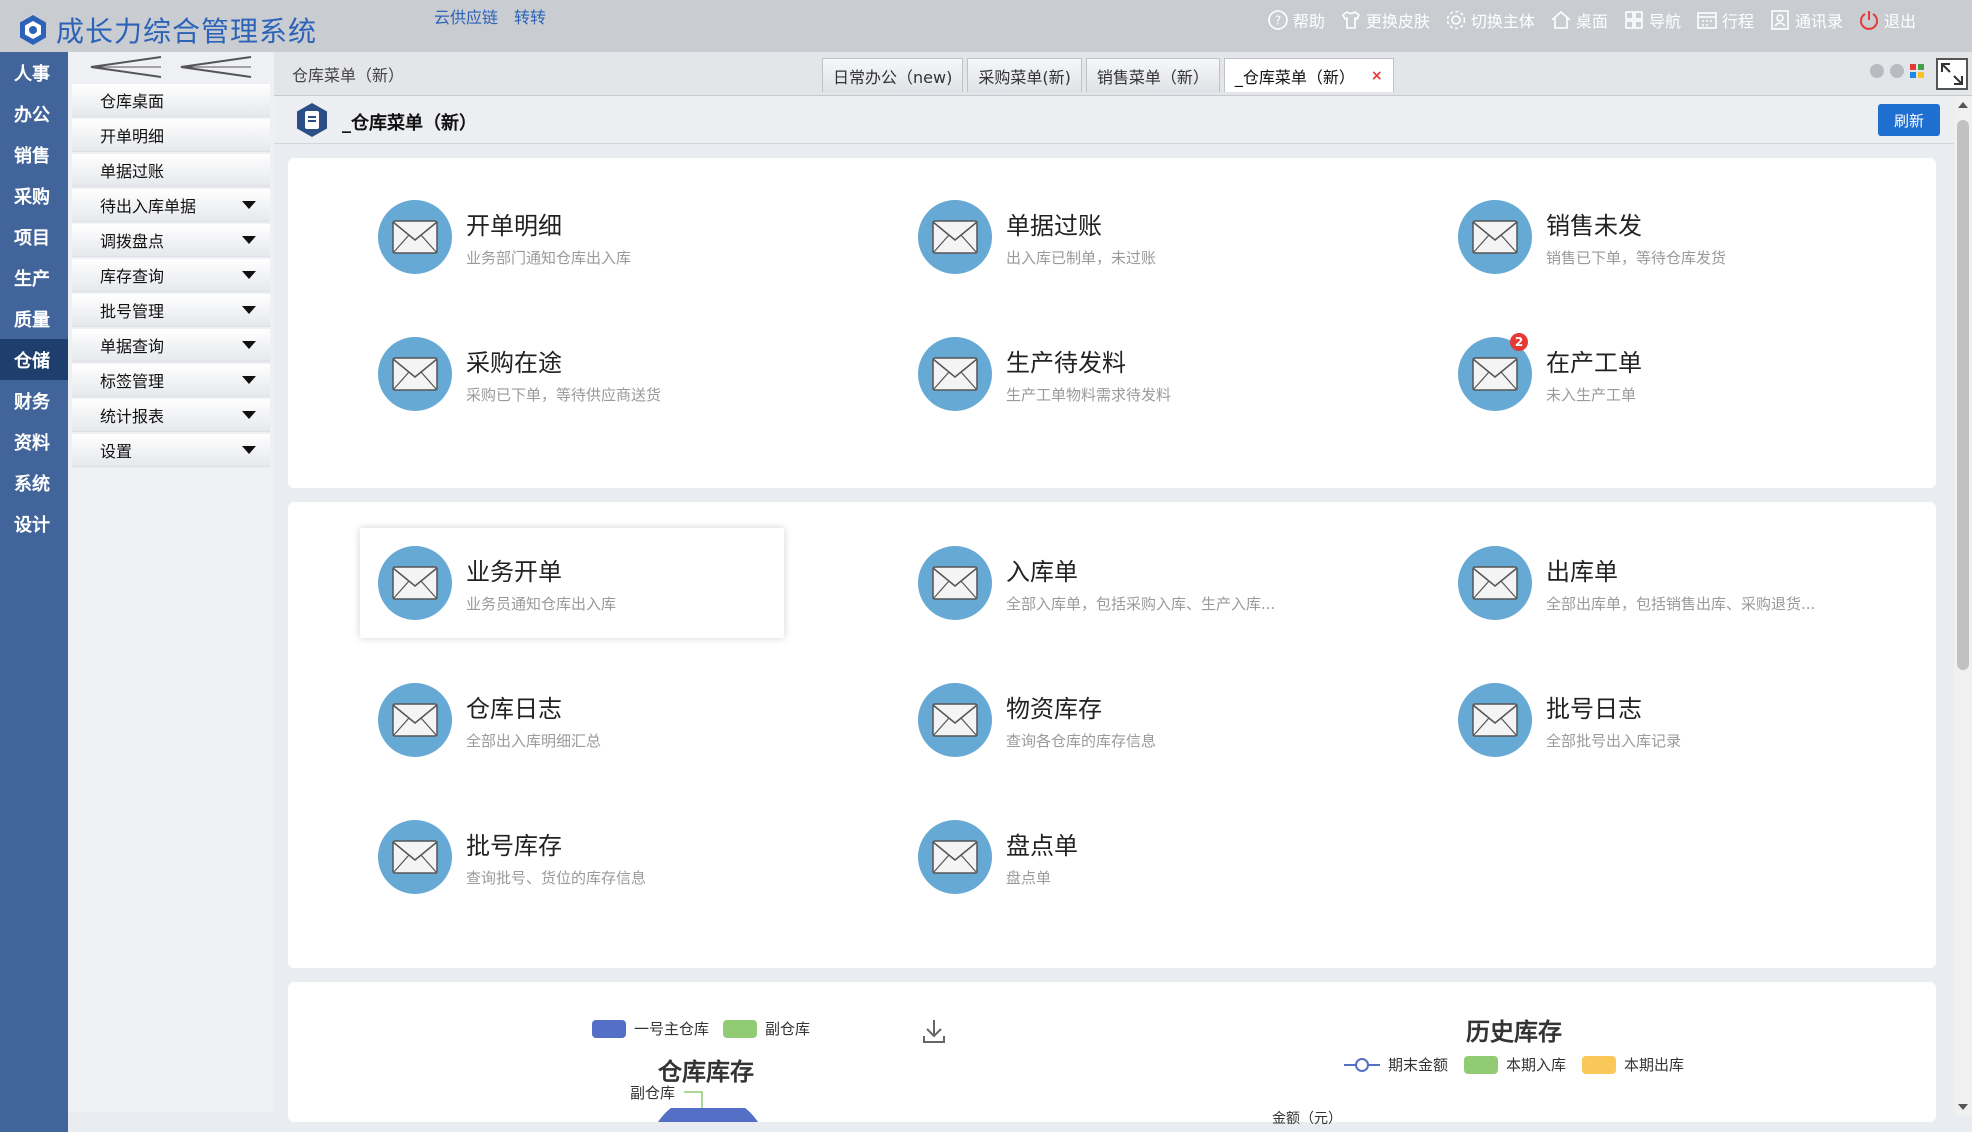 This screenshot has width=1972, height=1132. What do you see at coordinates (1152, 75) in the screenshot?
I see `tab: 销售菜单（新）` at bounding box center [1152, 75].